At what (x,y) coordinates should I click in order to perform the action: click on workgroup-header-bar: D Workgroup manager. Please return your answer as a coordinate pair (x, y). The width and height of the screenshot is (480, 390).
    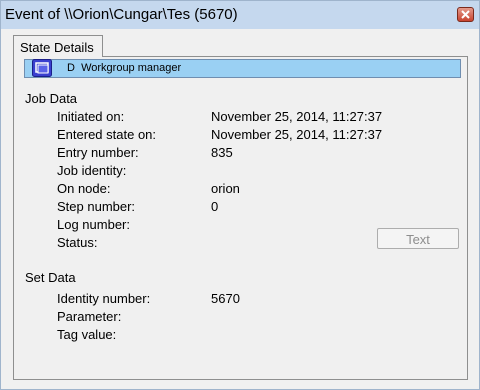
    Looking at the image, I should click on (242, 68).